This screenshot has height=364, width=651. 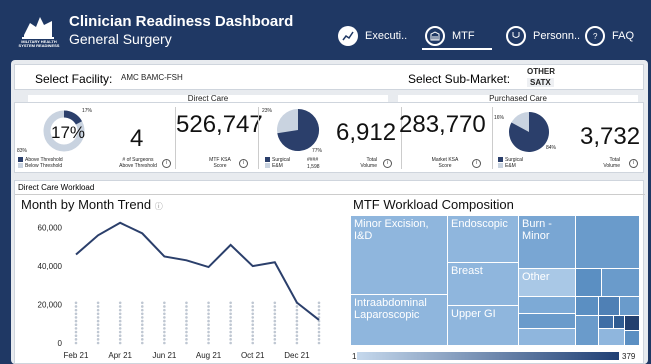 I want to click on market-ksa-label: Market KSA Score, so click(x=445, y=163).